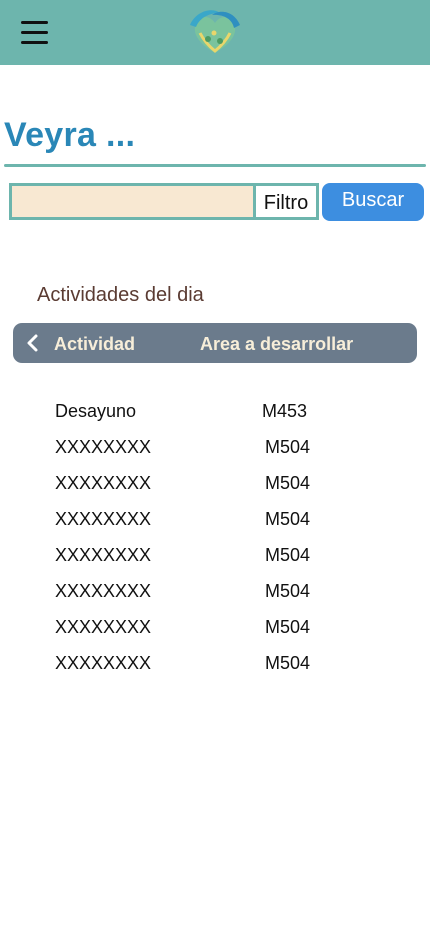  I want to click on column-header-area: Area a desarrollar, so click(277, 344).